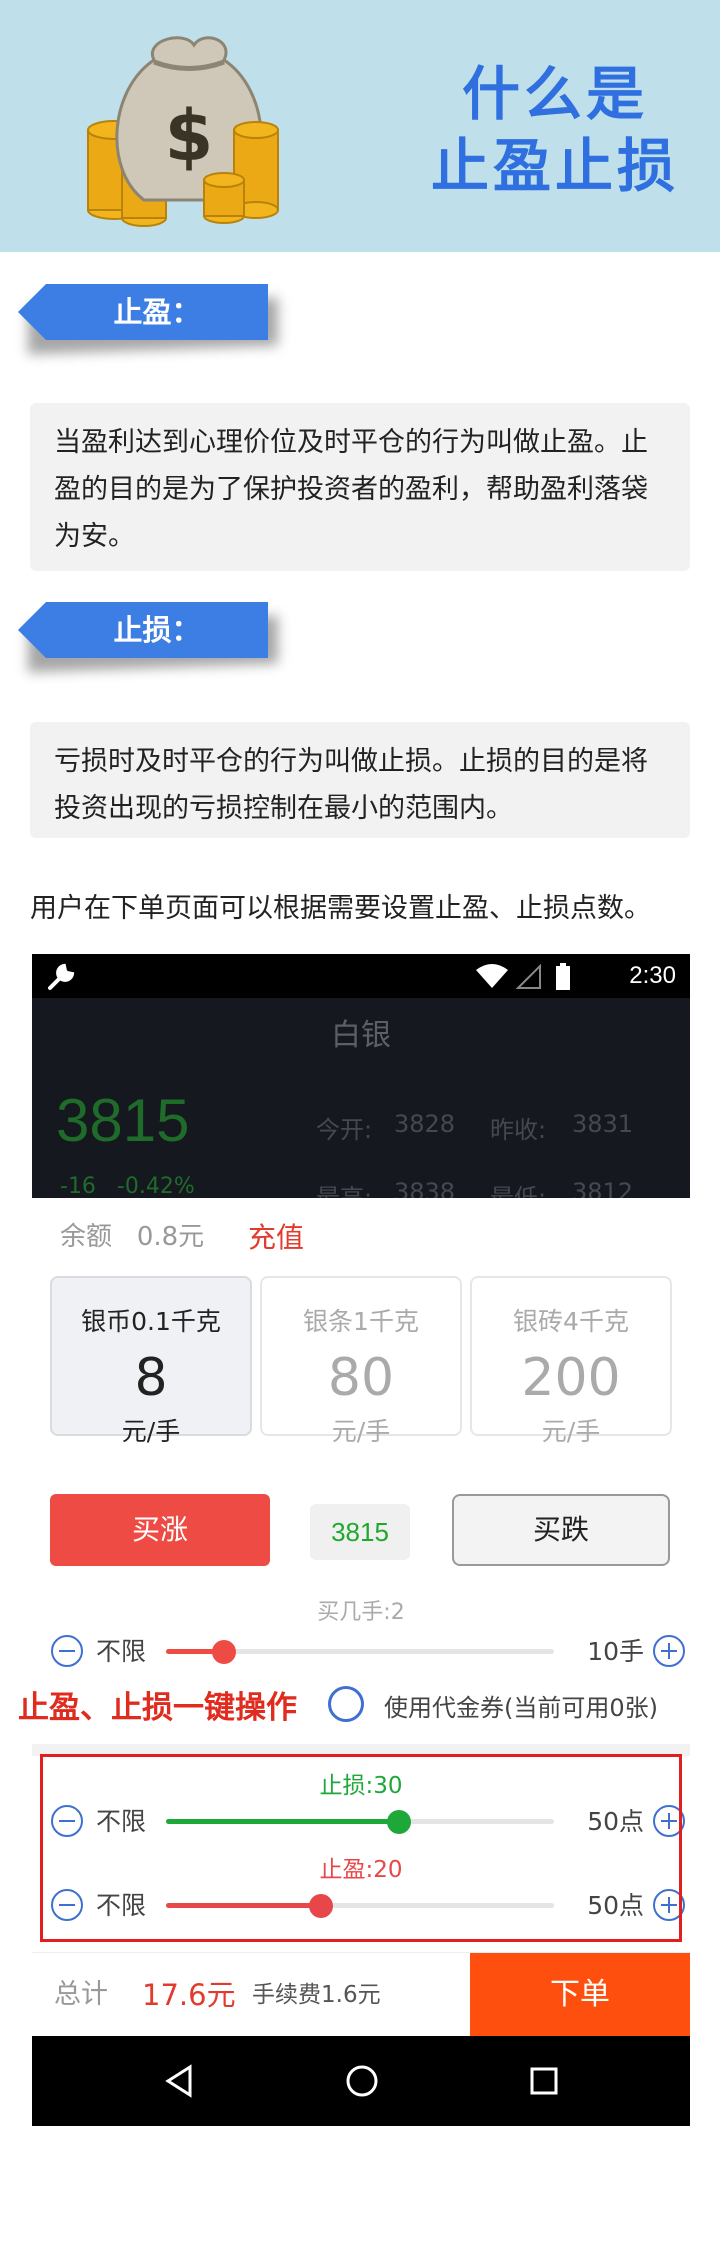 The height and width of the screenshot is (2254, 720). I want to click on high-value: 3838, so click(425, 1188).